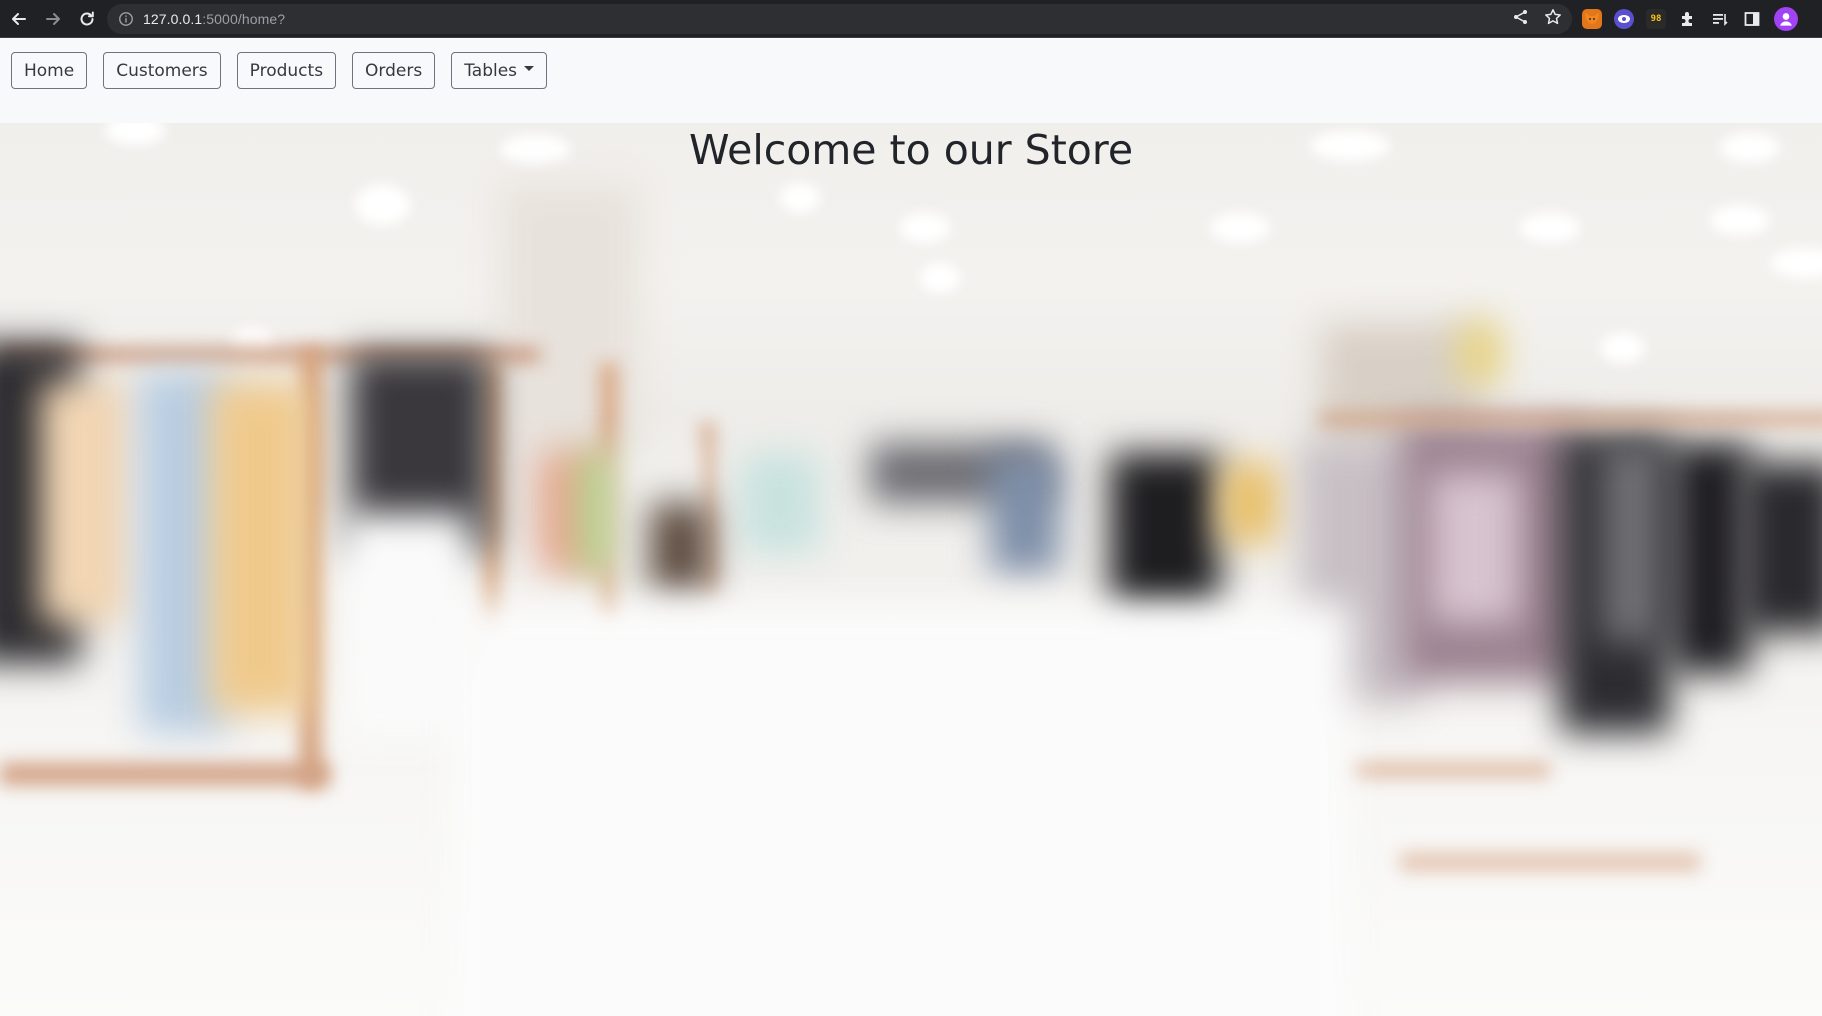 Image resolution: width=1822 pixels, height=1016 pixels. Describe the element at coordinates (529, 68) in the screenshot. I see `caret-down-icon` at that location.